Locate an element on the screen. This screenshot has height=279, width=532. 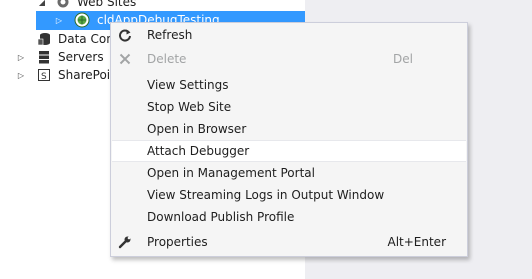
sharepoint-icon: S is located at coordinates (44, 75).